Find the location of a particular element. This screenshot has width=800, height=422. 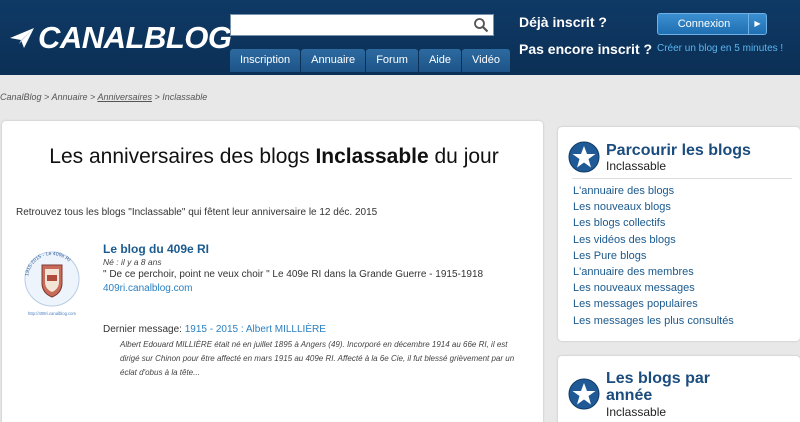

play-arrow-icon: ▶ is located at coordinates (757, 24).